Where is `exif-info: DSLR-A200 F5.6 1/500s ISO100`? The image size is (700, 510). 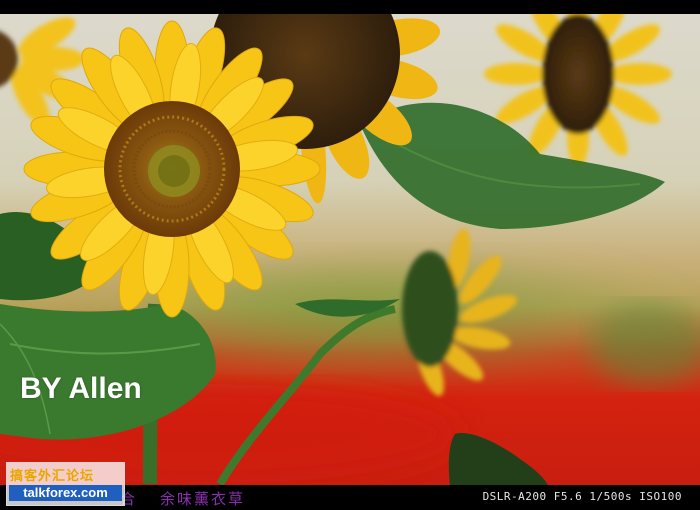
exif-info: DSLR-A200 F5.6 1/500s ISO100 is located at coordinates (582, 496).